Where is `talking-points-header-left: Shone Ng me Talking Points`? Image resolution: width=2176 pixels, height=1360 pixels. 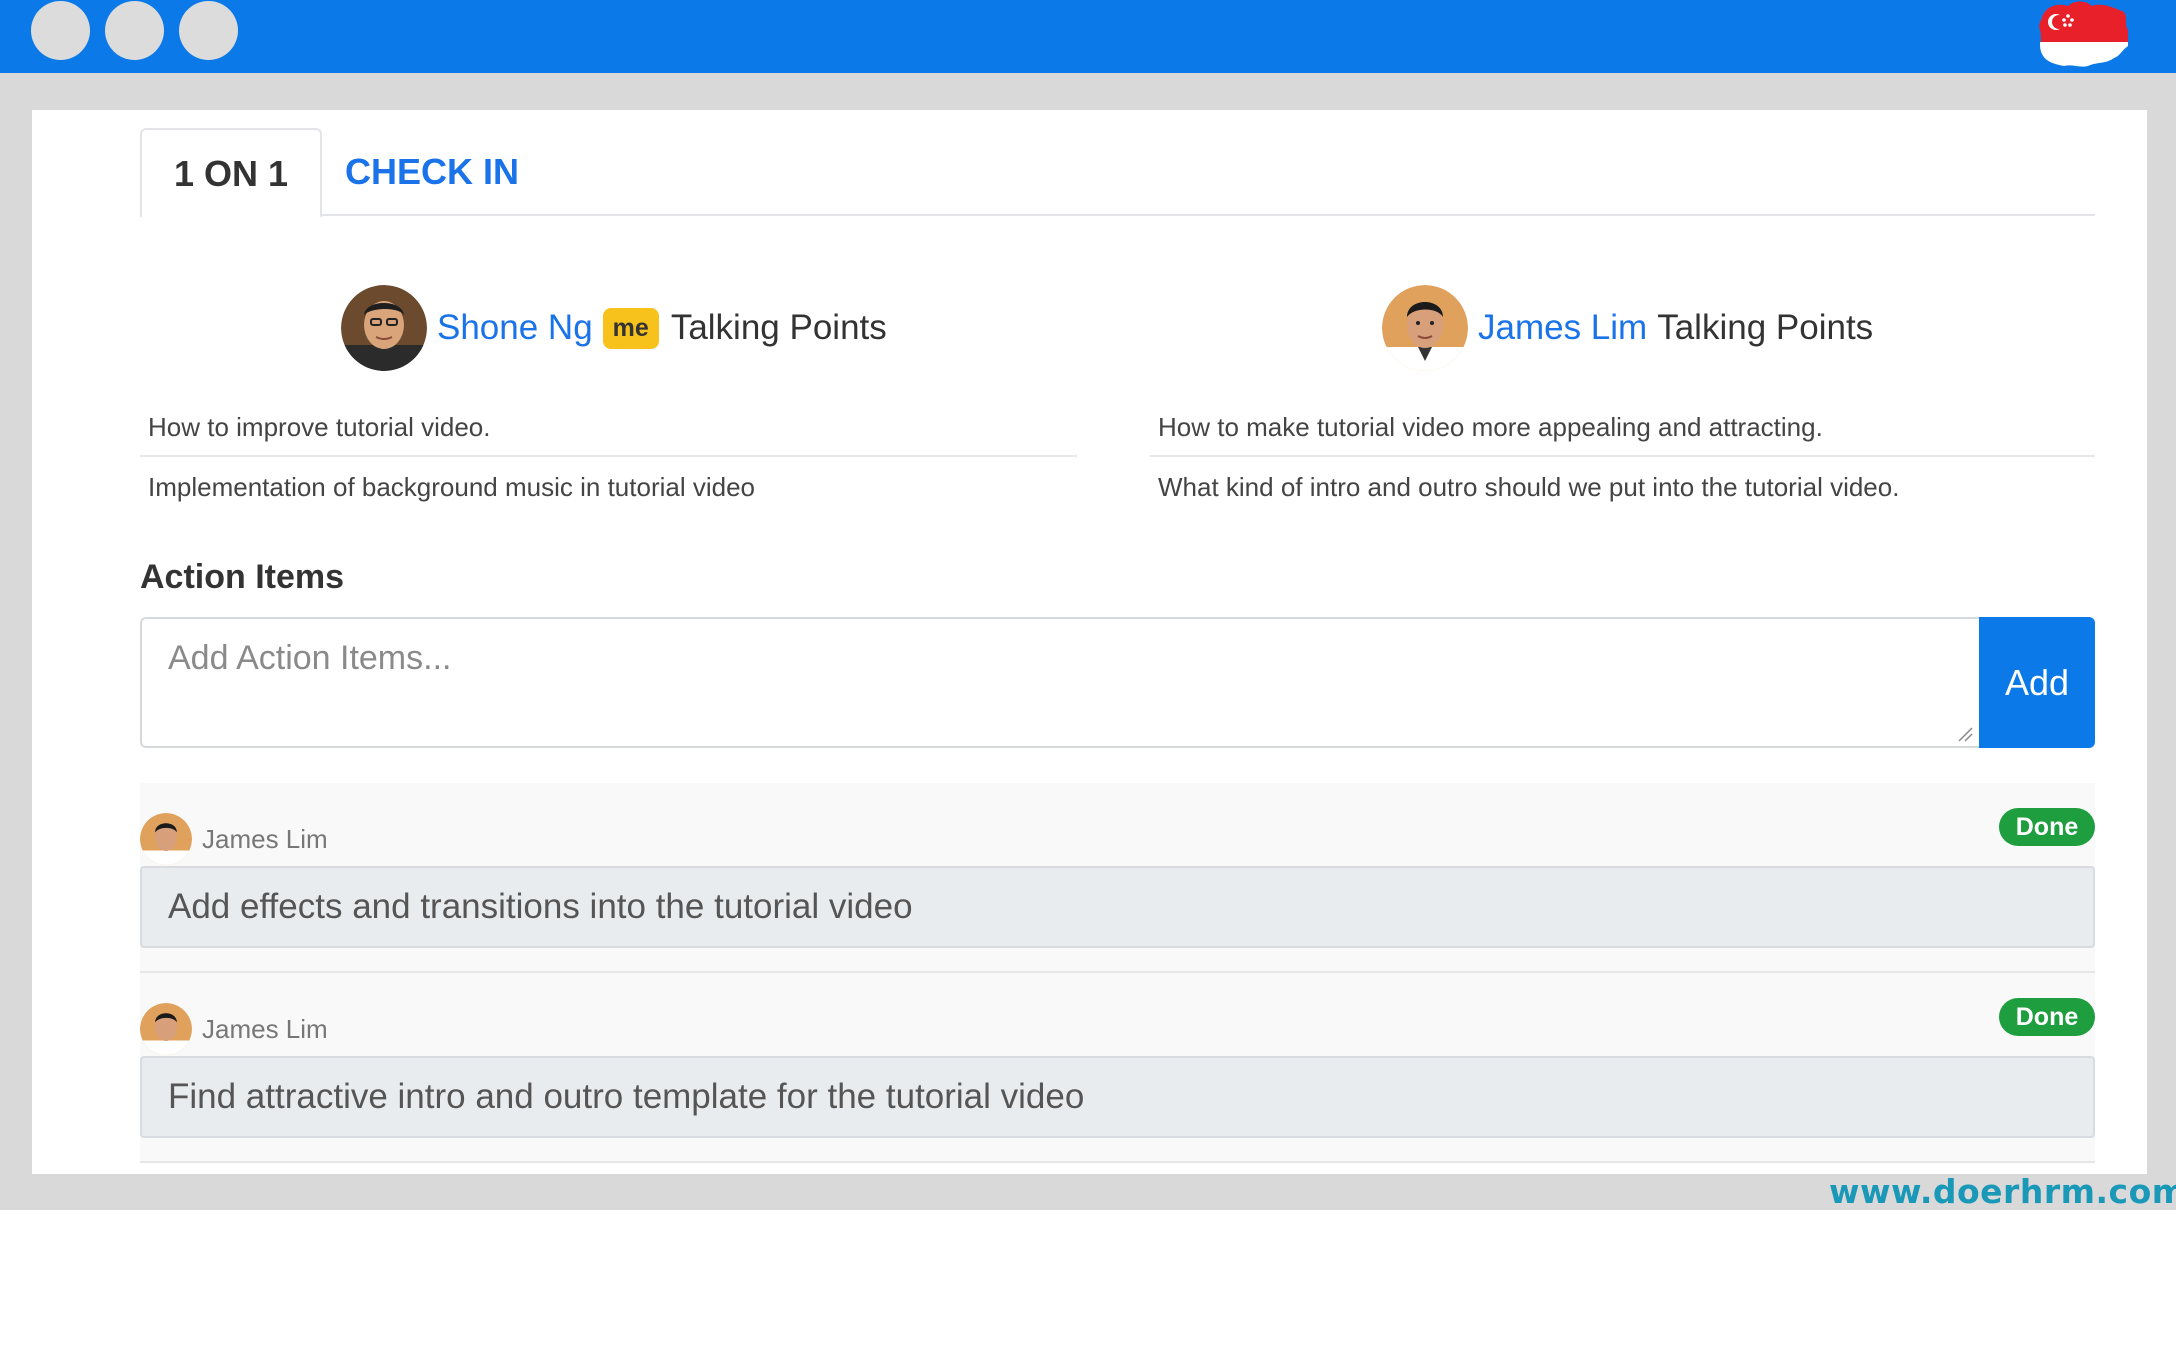
talking-points-header-left: Shone Ng me Talking Points is located at coordinates (614, 328).